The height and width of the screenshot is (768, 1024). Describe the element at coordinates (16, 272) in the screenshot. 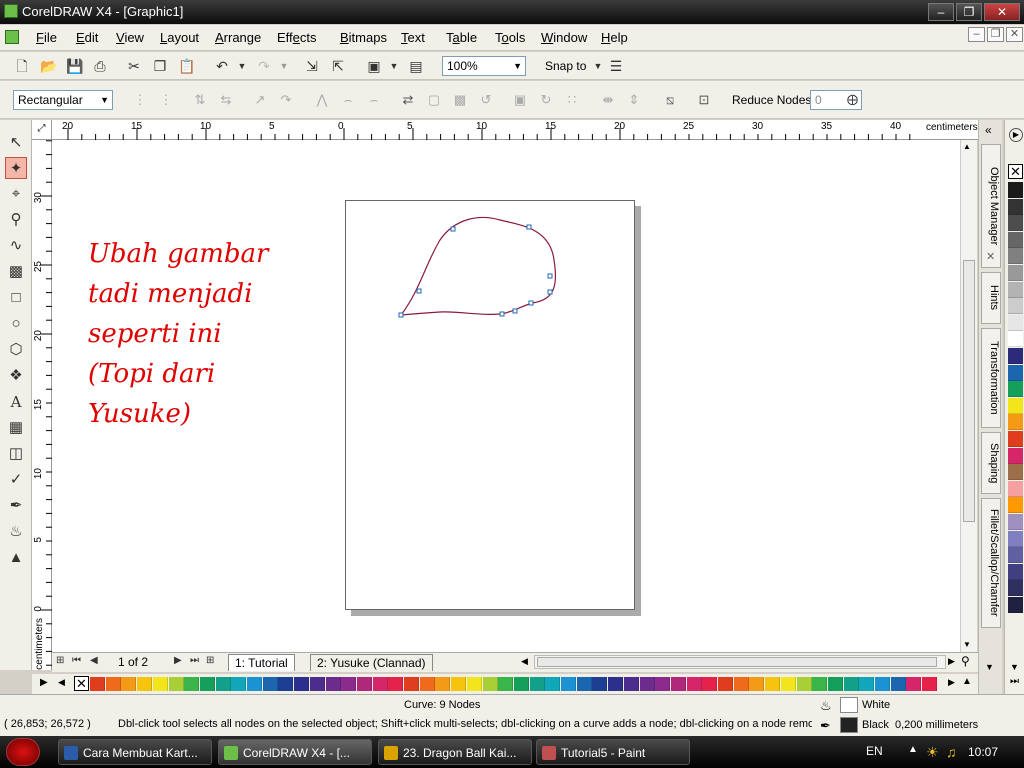

I see `smart-fill-tool-icon: ▩` at that location.